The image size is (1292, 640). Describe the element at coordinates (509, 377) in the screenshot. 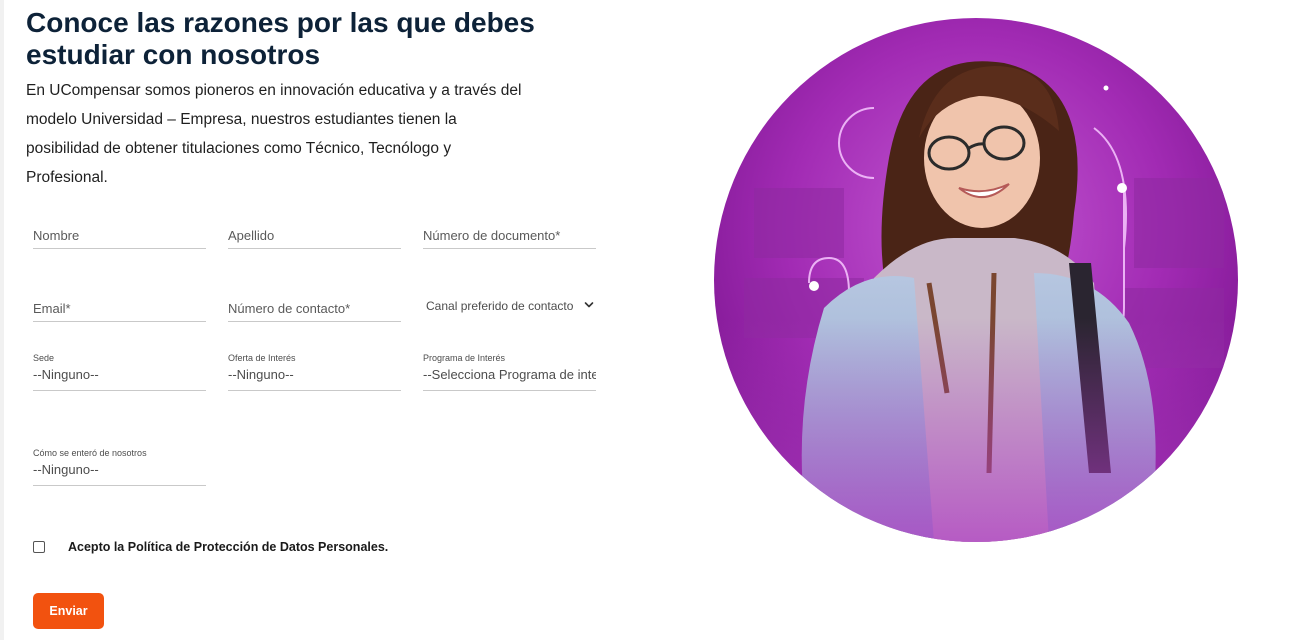

I see `programa-value: --Selecciona Programa de inter` at that location.